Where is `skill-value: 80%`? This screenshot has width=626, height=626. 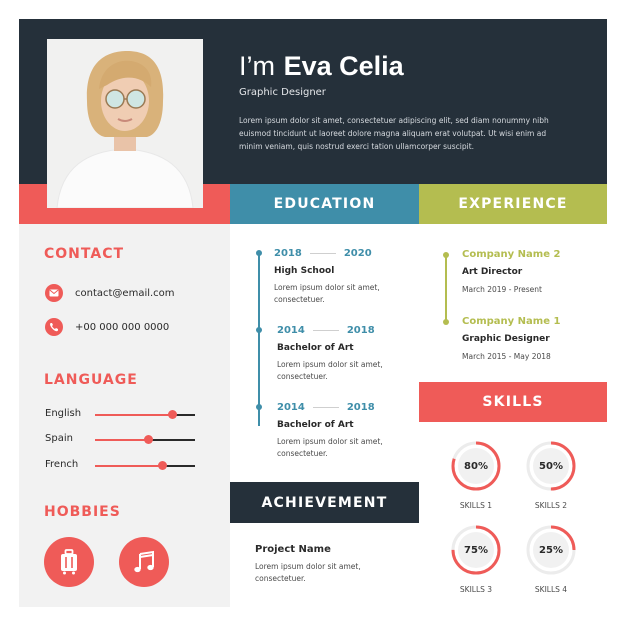
skill-value: 80% is located at coordinates (476, 466).